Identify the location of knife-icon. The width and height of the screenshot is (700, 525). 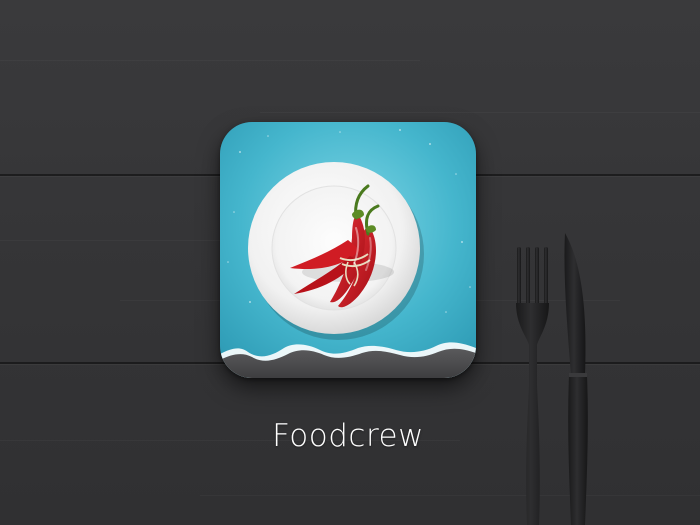
(576, 379).